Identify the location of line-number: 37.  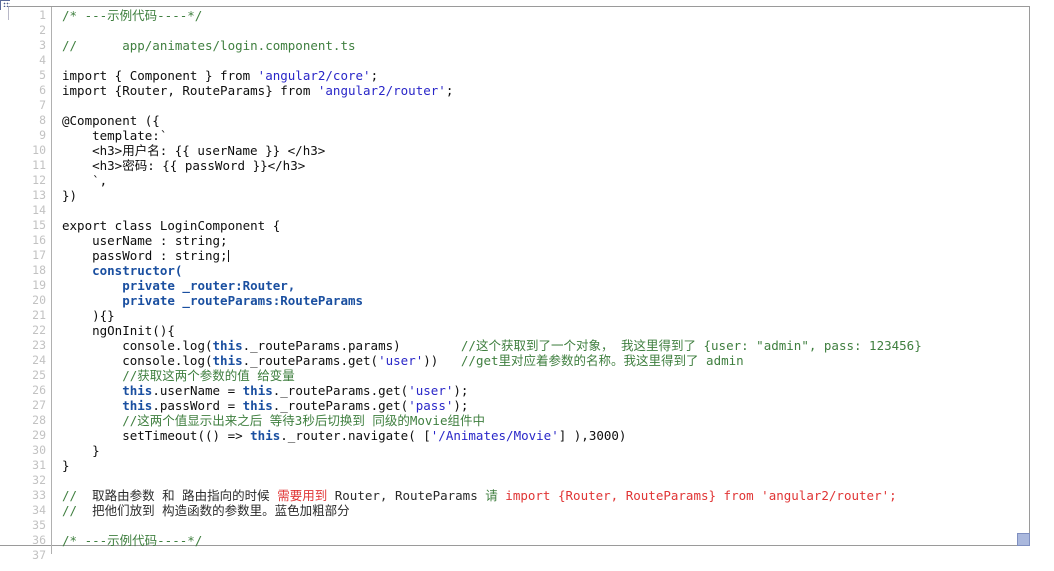
(39, 555).